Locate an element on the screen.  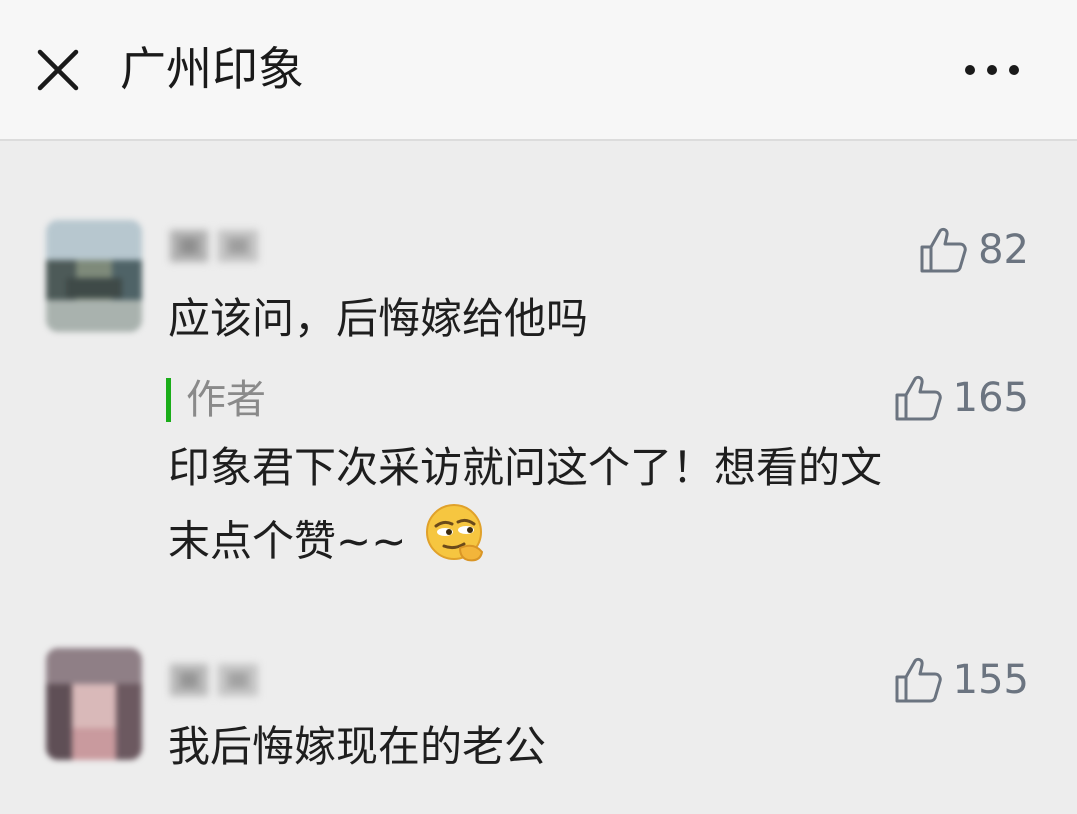
author-reply-accent-bar is located at coordinates (168, 400).